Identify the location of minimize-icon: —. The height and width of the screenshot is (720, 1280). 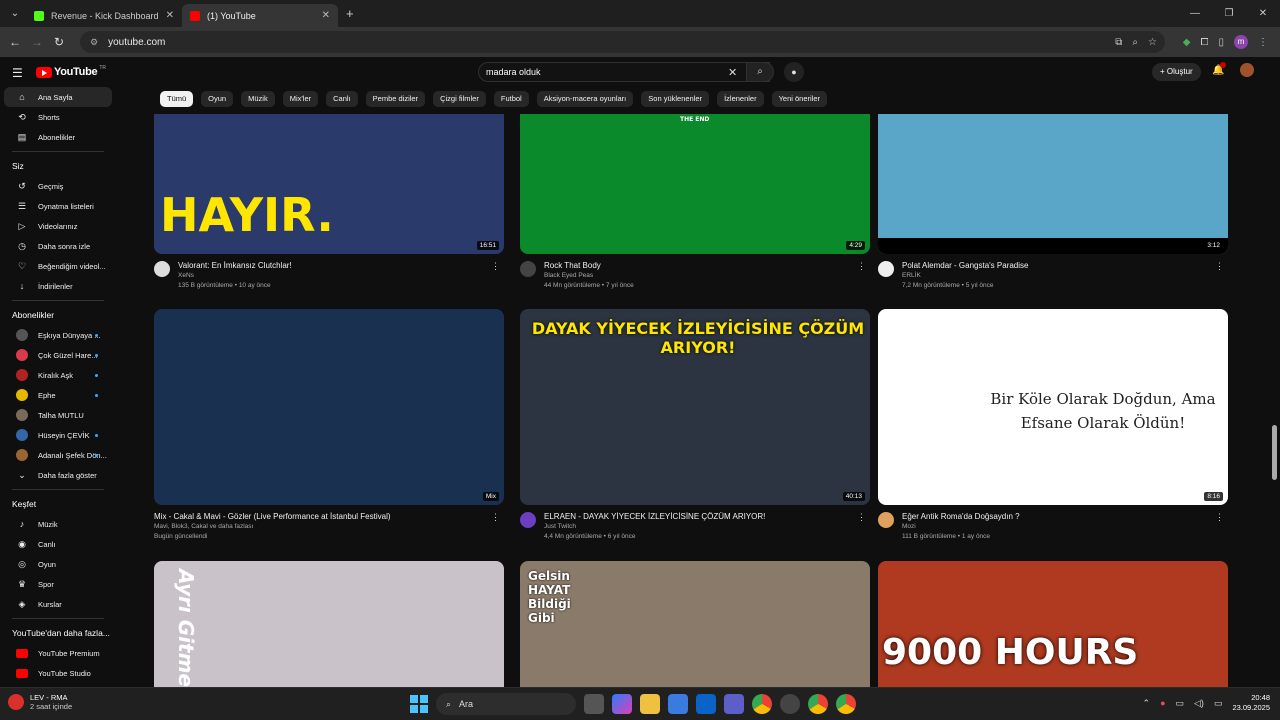
(1195, 13).